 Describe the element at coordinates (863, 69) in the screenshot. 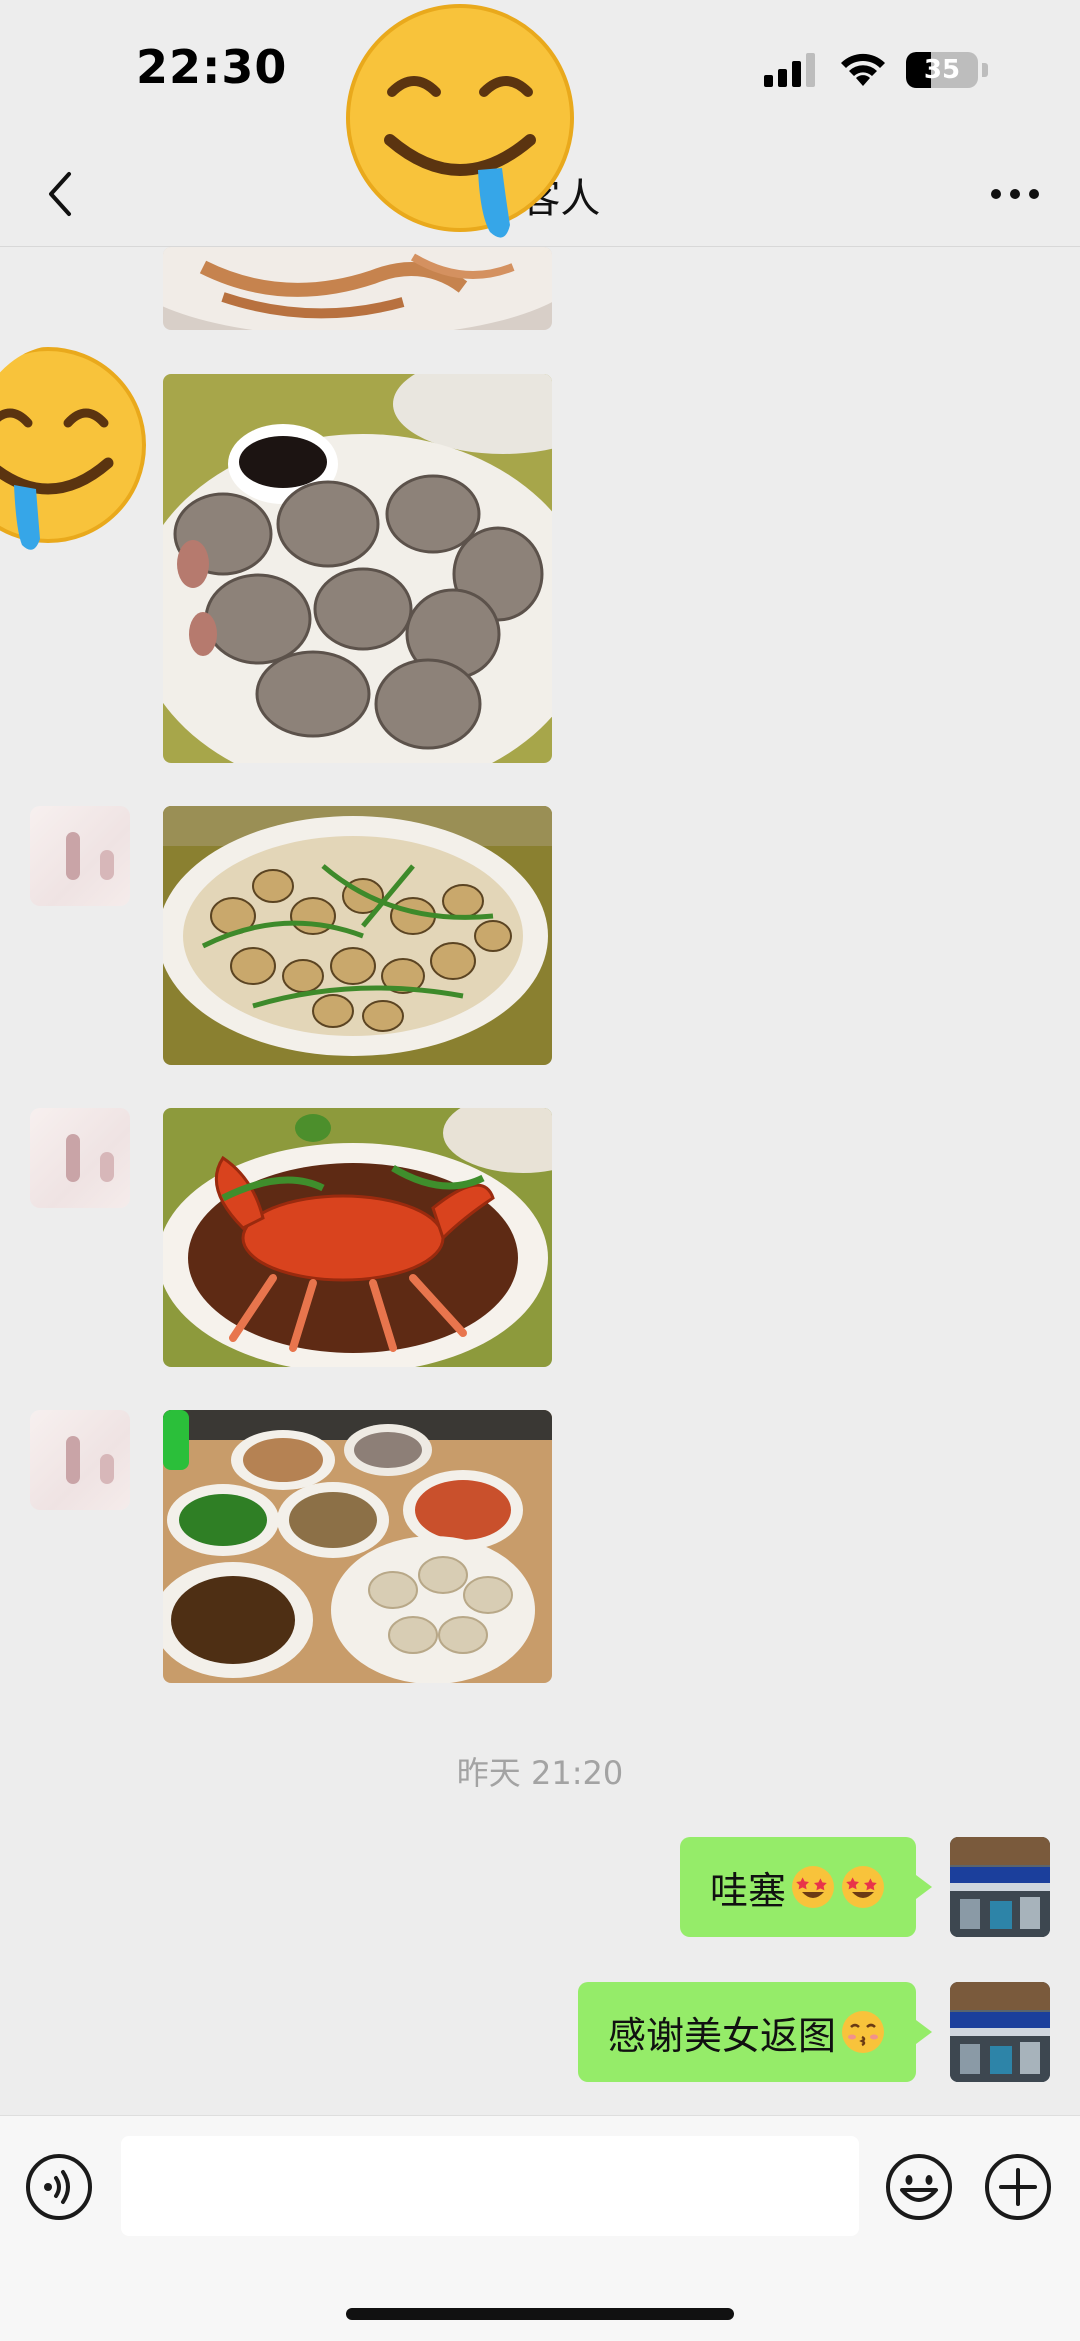

I see `wifi-icon` at that location.